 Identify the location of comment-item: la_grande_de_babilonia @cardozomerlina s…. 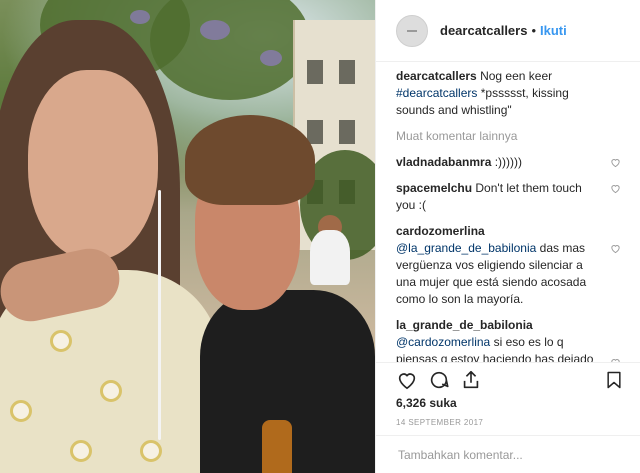
(508, 339).